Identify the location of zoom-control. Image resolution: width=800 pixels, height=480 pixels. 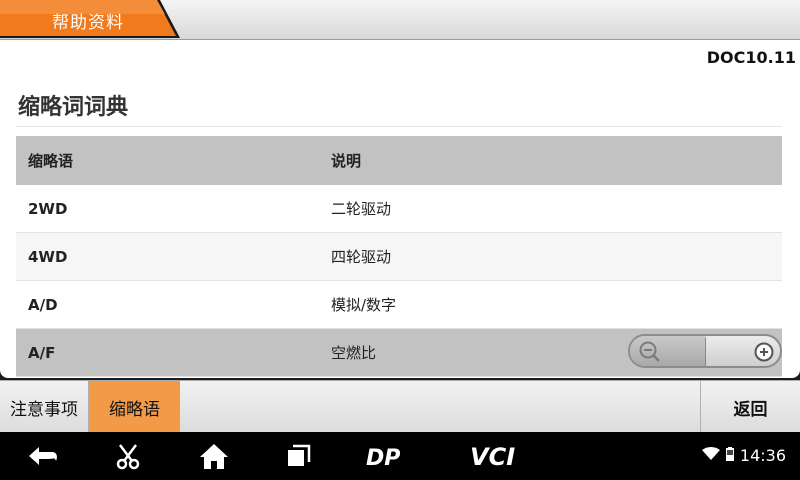
(705, 351).